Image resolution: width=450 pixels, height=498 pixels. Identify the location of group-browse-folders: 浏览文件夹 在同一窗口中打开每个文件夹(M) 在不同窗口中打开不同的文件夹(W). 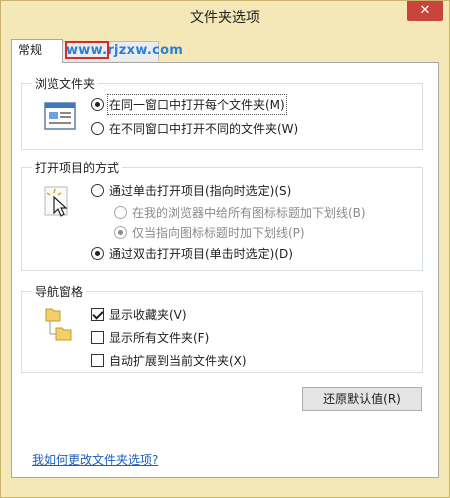
(222, 112).